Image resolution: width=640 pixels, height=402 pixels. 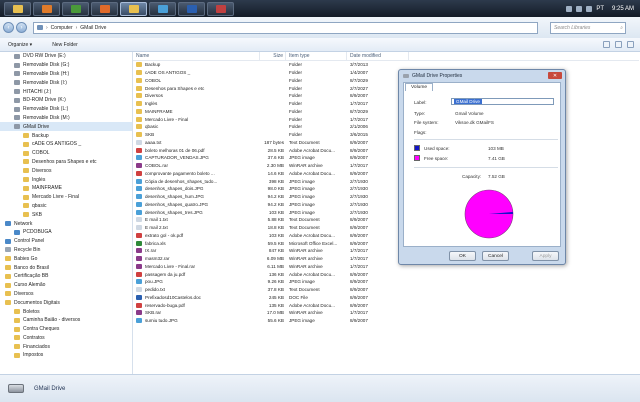 What do you see at coordinates (66, 162) in the screenshot?
I see `nav-item: Desenhos para Shapes e etc` at bounding box center [66, 162].